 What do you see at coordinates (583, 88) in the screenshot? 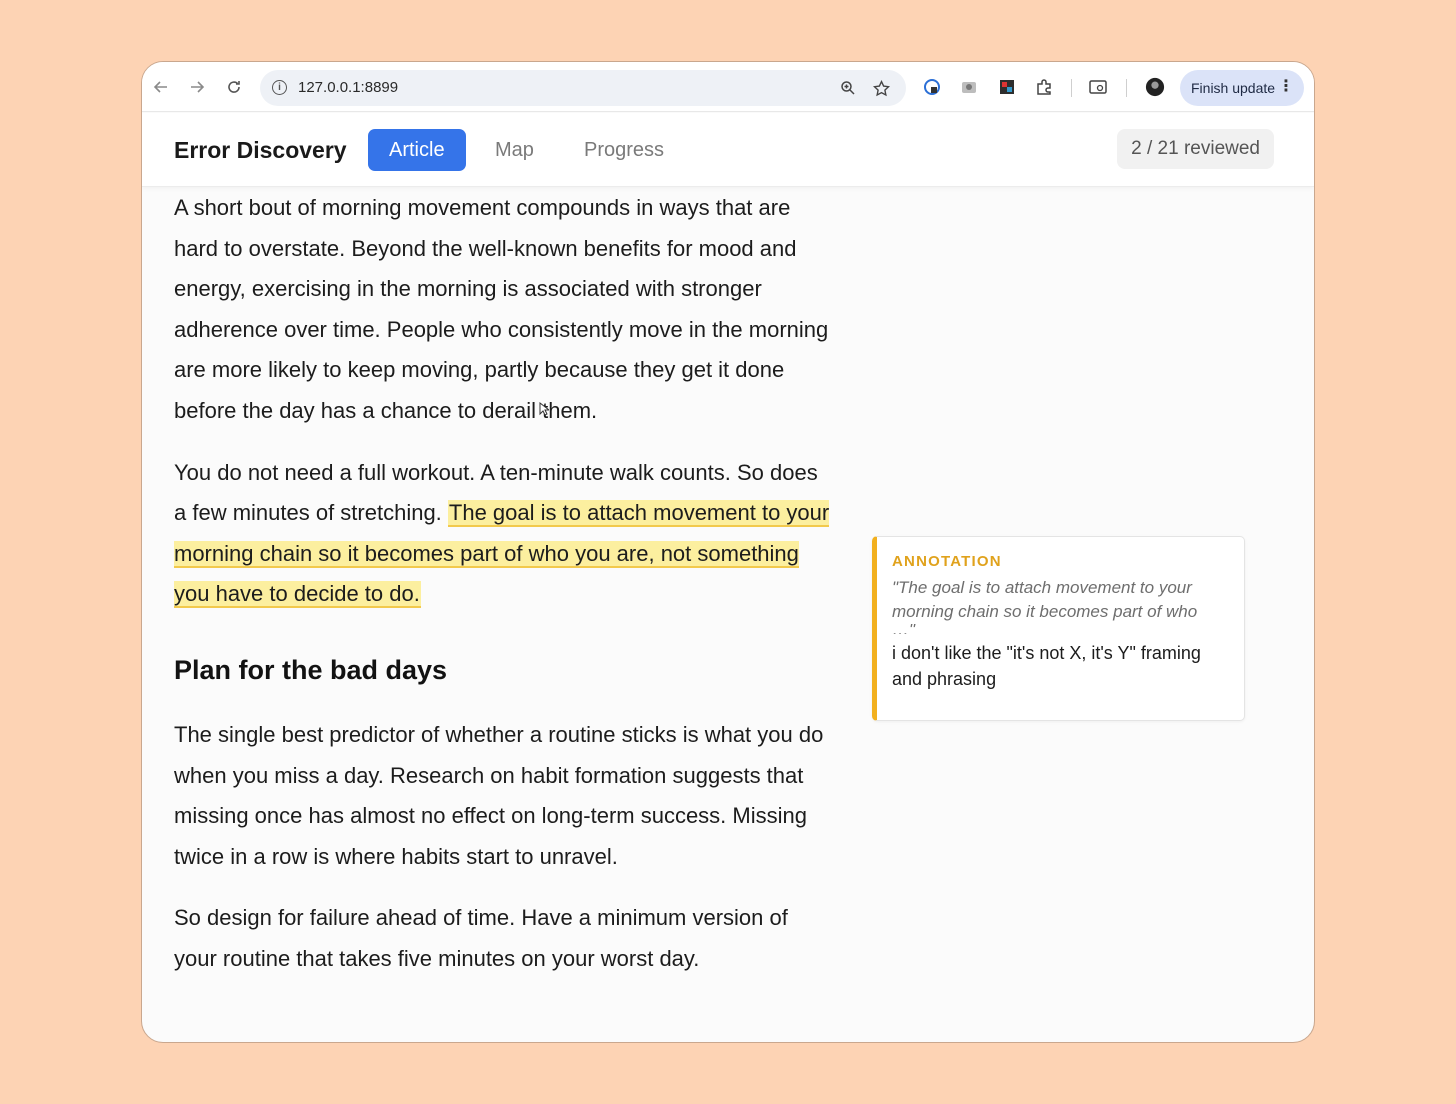
I see `address-bar: i 127.0.0.1:8899` at bounding box center [583, 88].